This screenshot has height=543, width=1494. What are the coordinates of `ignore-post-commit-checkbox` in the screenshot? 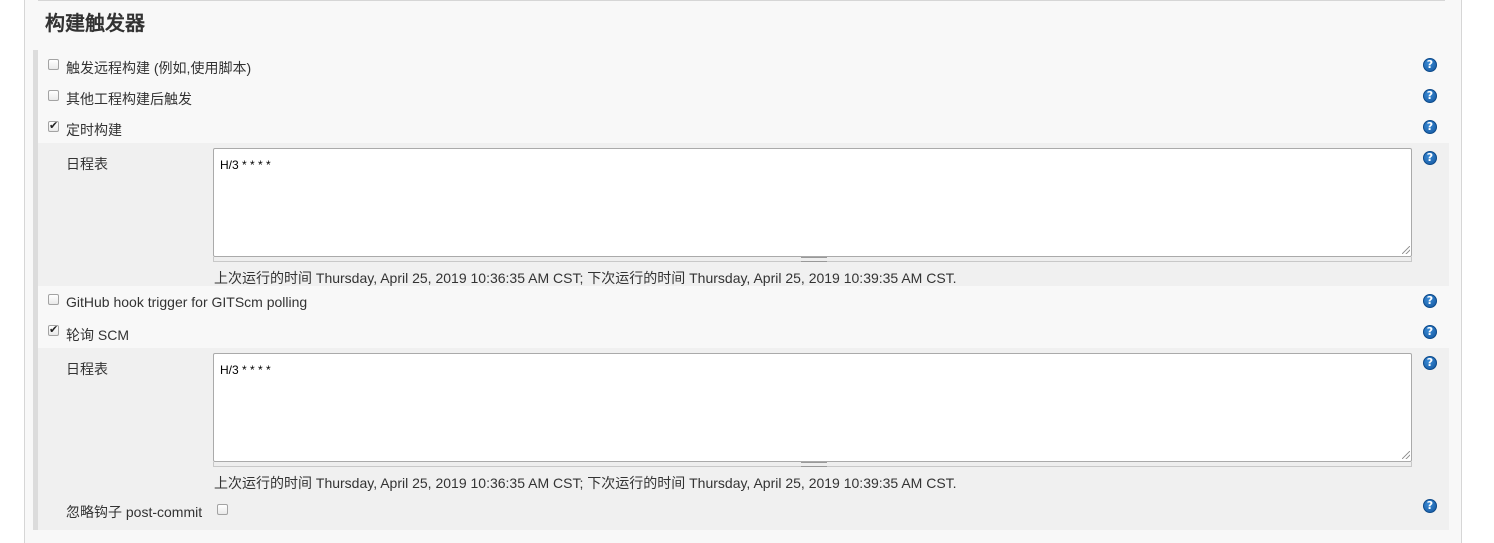 It's located at (222, 509).